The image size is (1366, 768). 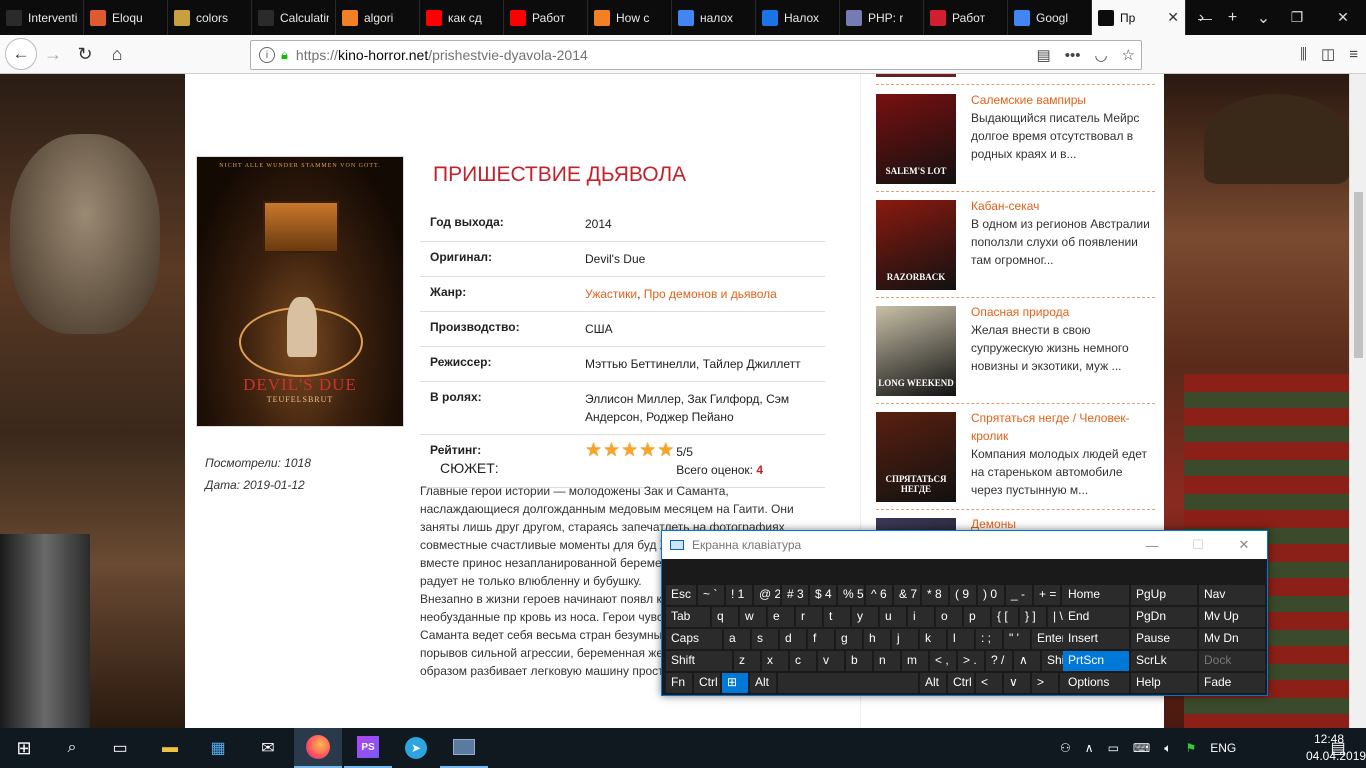 I want to click on osk-key: v, so click(x=831, y=661).